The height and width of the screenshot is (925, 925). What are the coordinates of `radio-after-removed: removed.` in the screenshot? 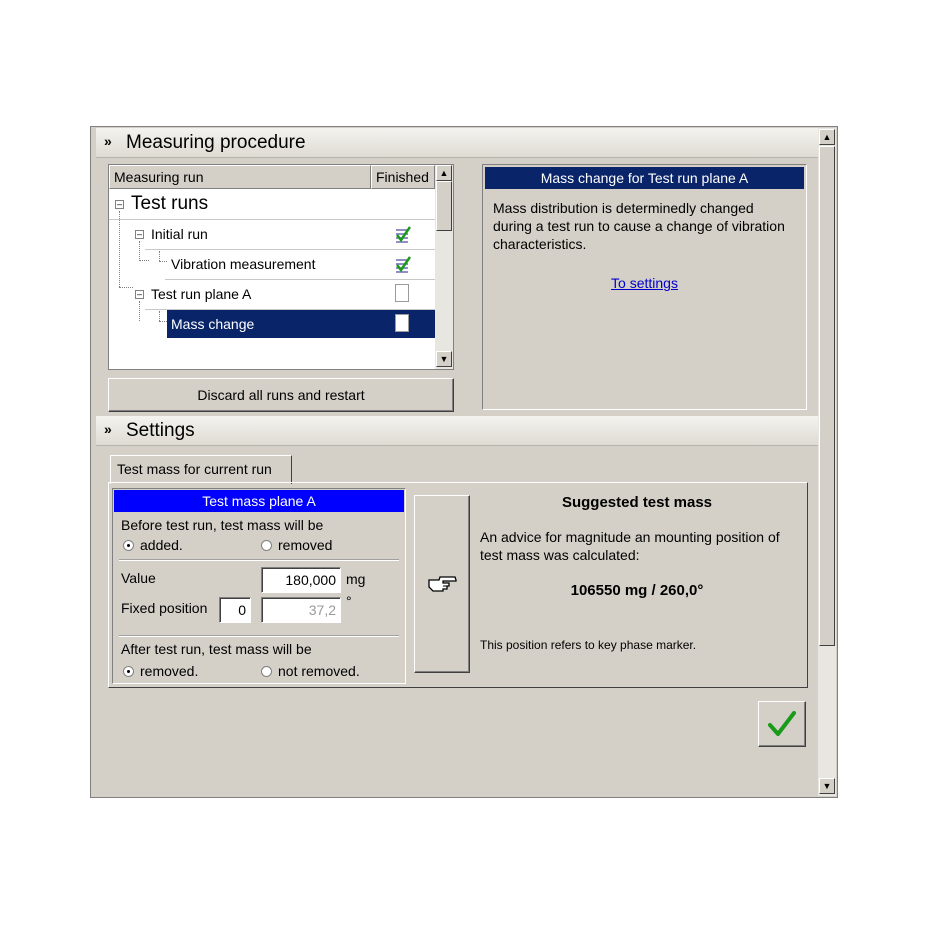 It's located at (160, 671).